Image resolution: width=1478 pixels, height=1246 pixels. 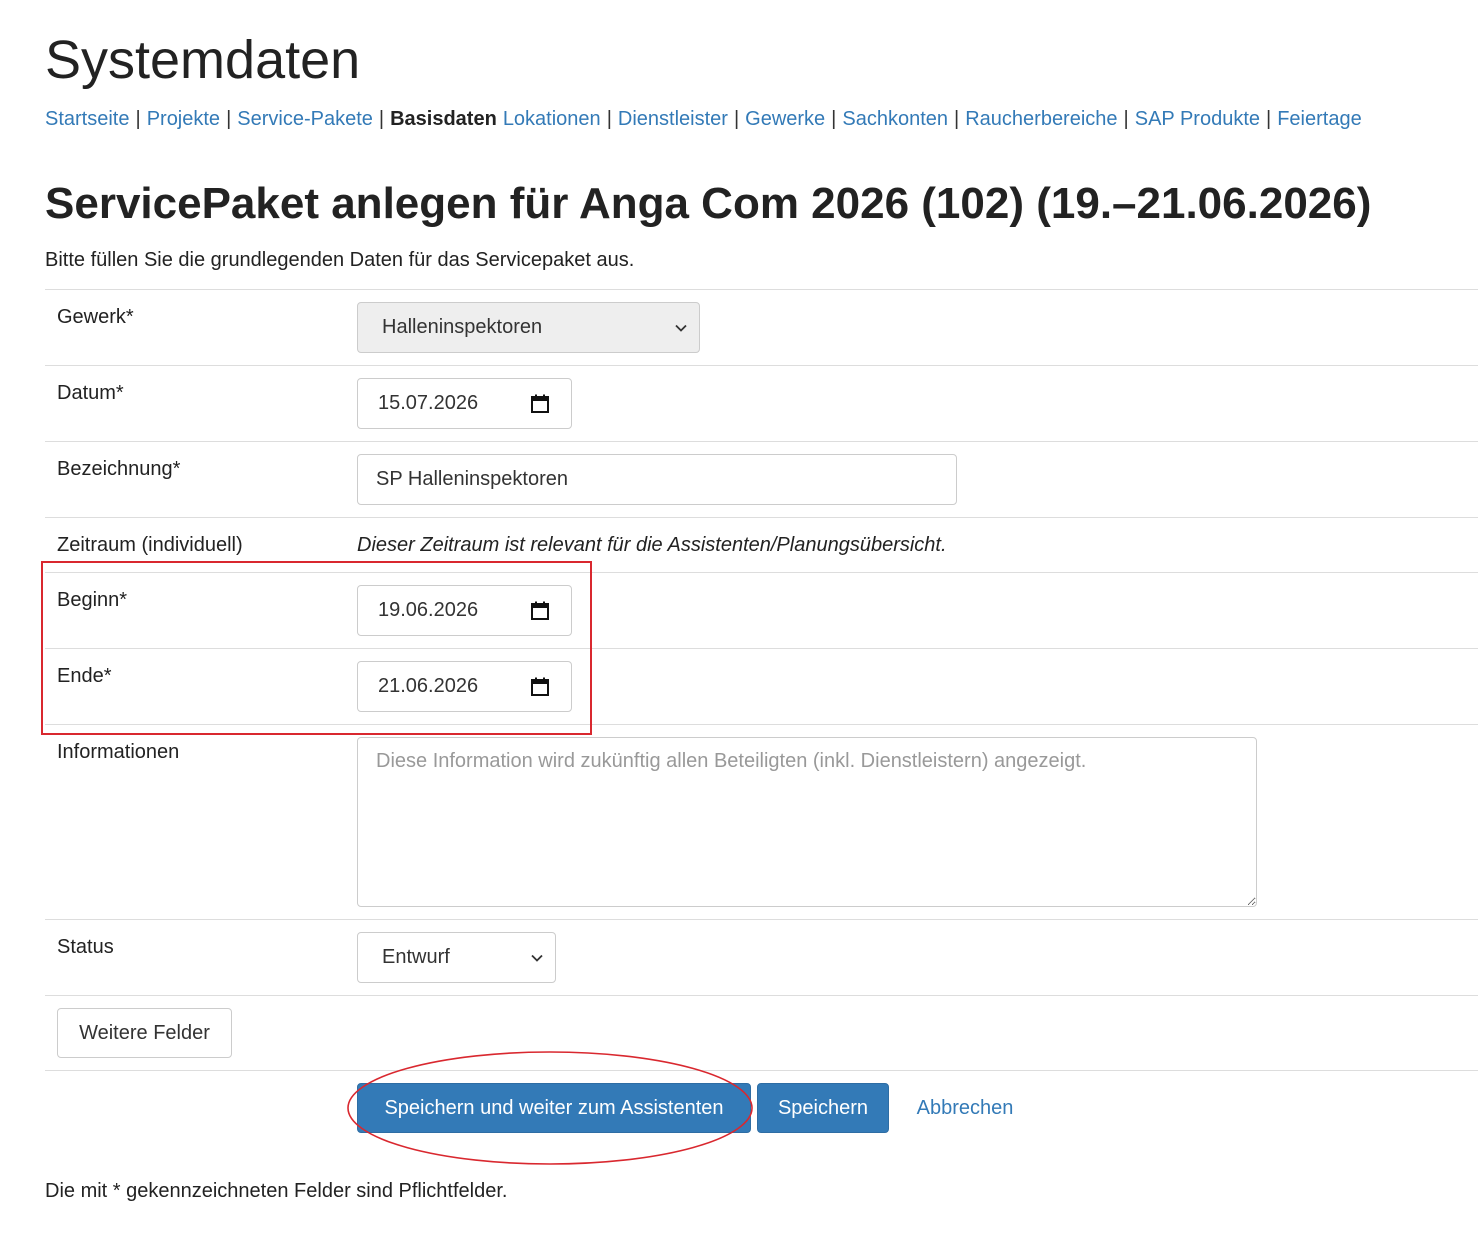 I want to click on informationen-textarea, so click(x=807, y=822).